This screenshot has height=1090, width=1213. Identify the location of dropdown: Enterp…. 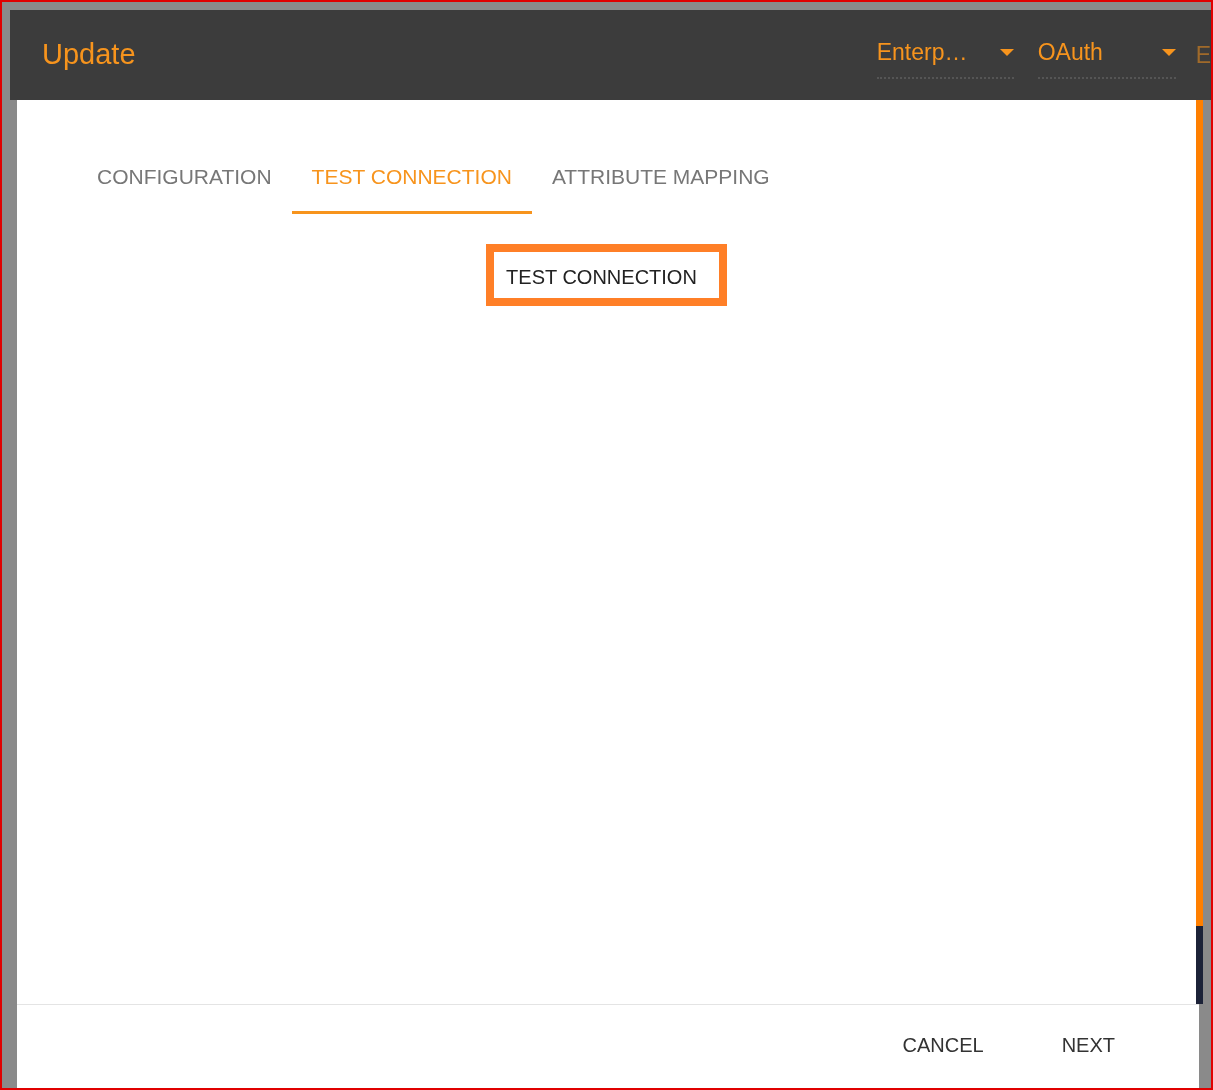
(945, 55).